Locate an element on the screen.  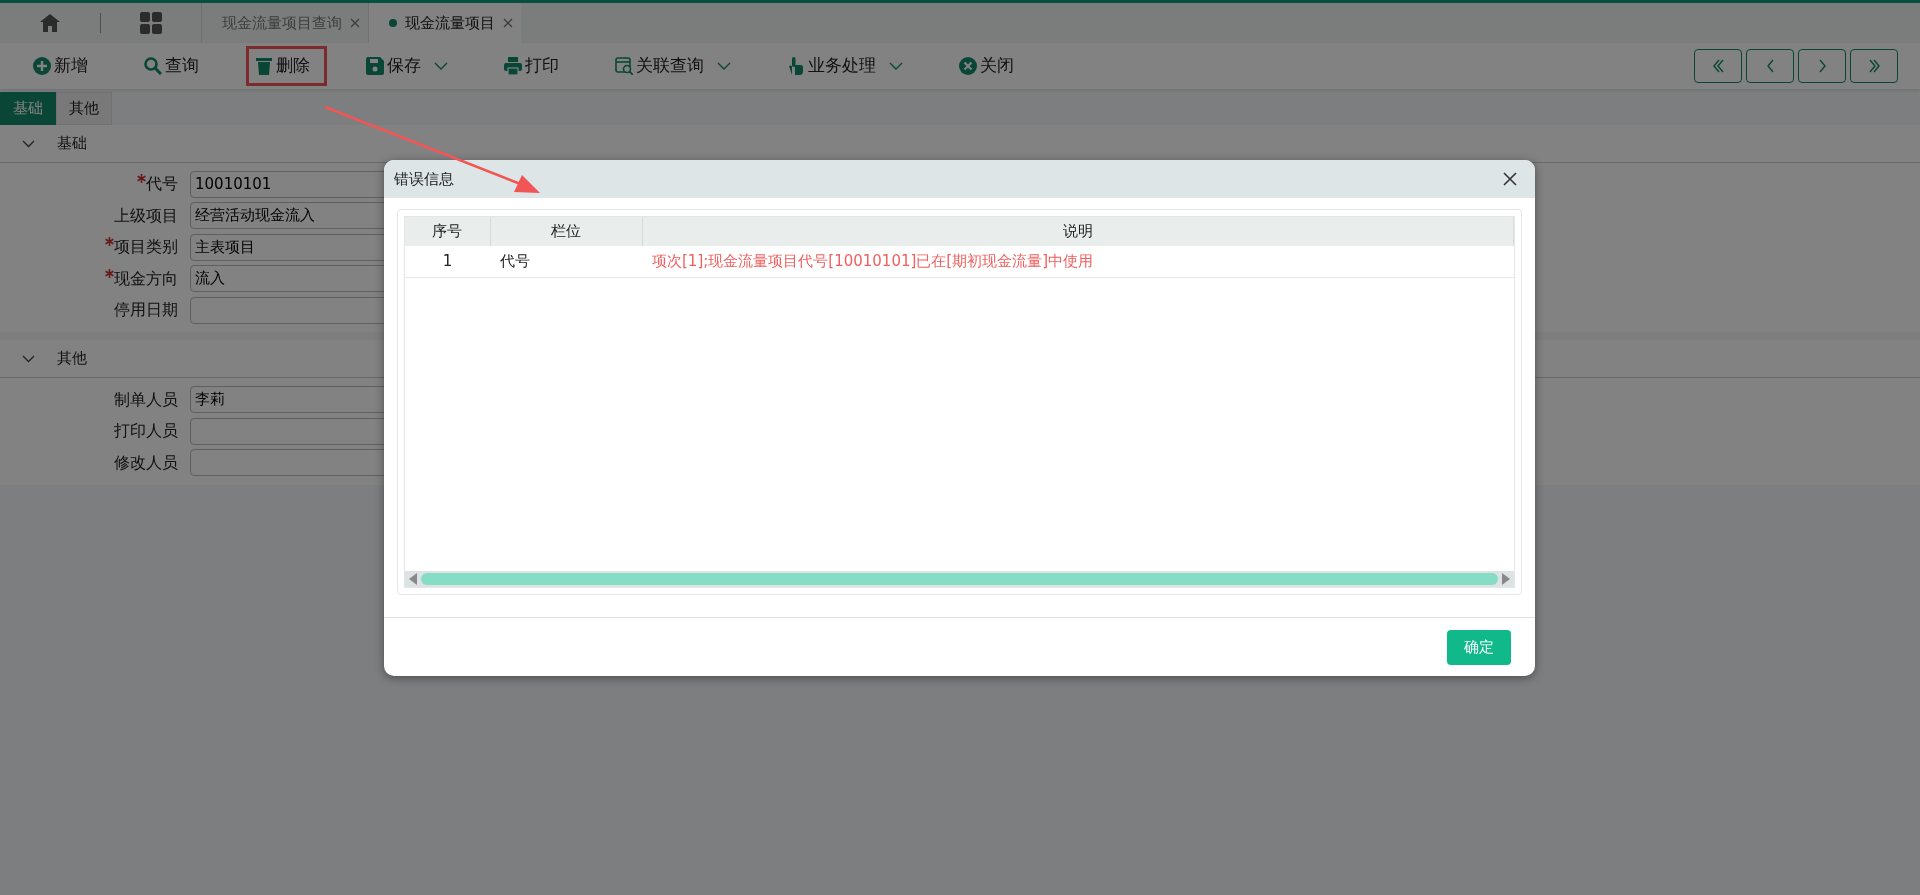
page-tab: 现金流量项目 is located at coordinates (444, 23).